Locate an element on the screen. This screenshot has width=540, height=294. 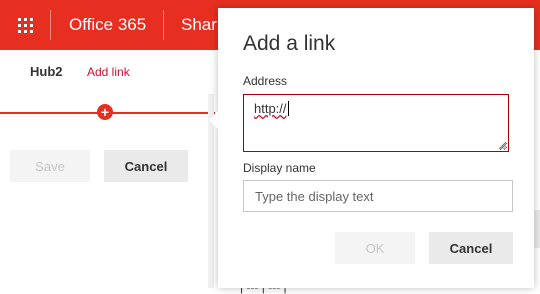
display-name-field is located at coordinates (378, 196).